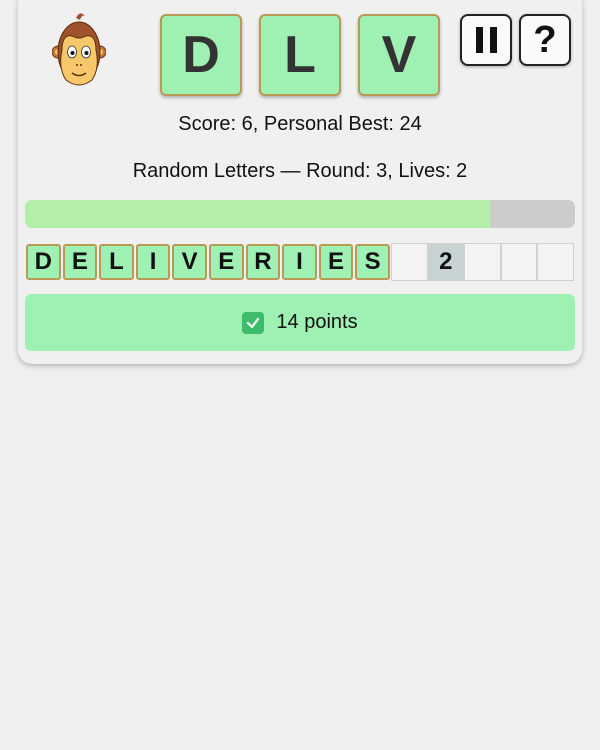  I want to click on letter-tile-1: D, so click(201, 55).